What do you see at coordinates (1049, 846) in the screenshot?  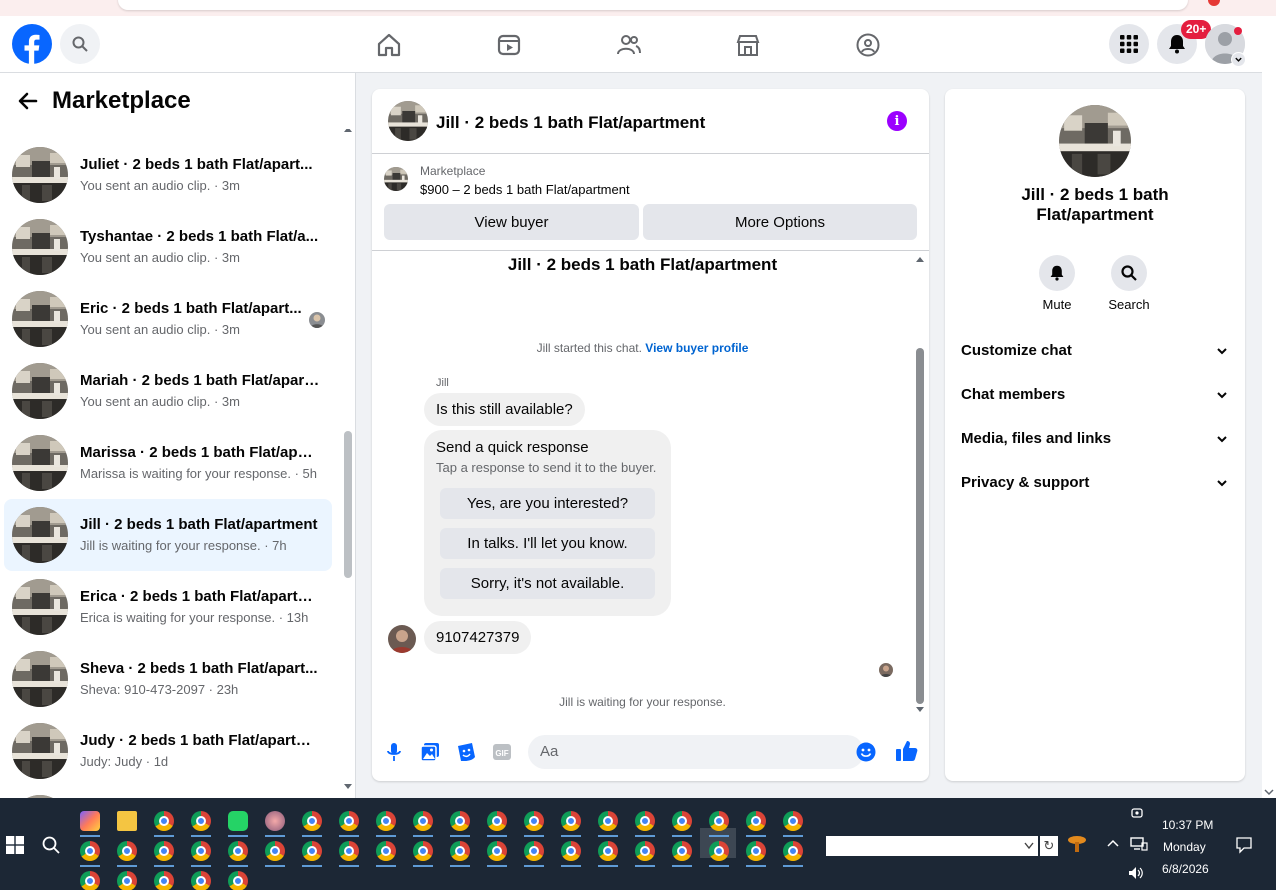 I see `refresh-icon: ↻` at bounding box center [1049, 846].